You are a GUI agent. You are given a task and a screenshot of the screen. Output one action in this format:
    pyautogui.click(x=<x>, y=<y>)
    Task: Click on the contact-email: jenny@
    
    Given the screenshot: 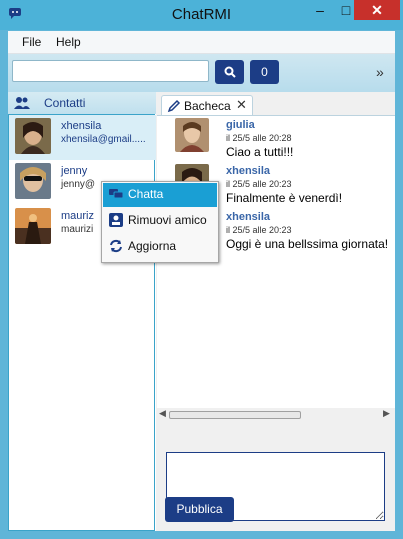 What is the action you would take?
    pyautogui.click(x=78, y=184)
    